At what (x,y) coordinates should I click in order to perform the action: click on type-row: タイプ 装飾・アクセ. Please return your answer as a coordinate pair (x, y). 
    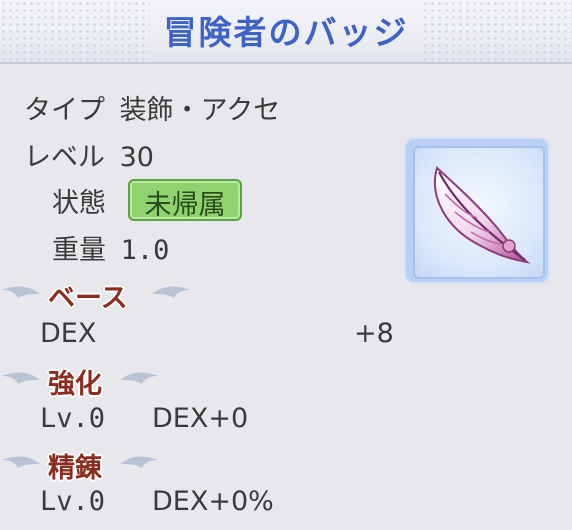
    Looking at the image, I should click on (152, 107).